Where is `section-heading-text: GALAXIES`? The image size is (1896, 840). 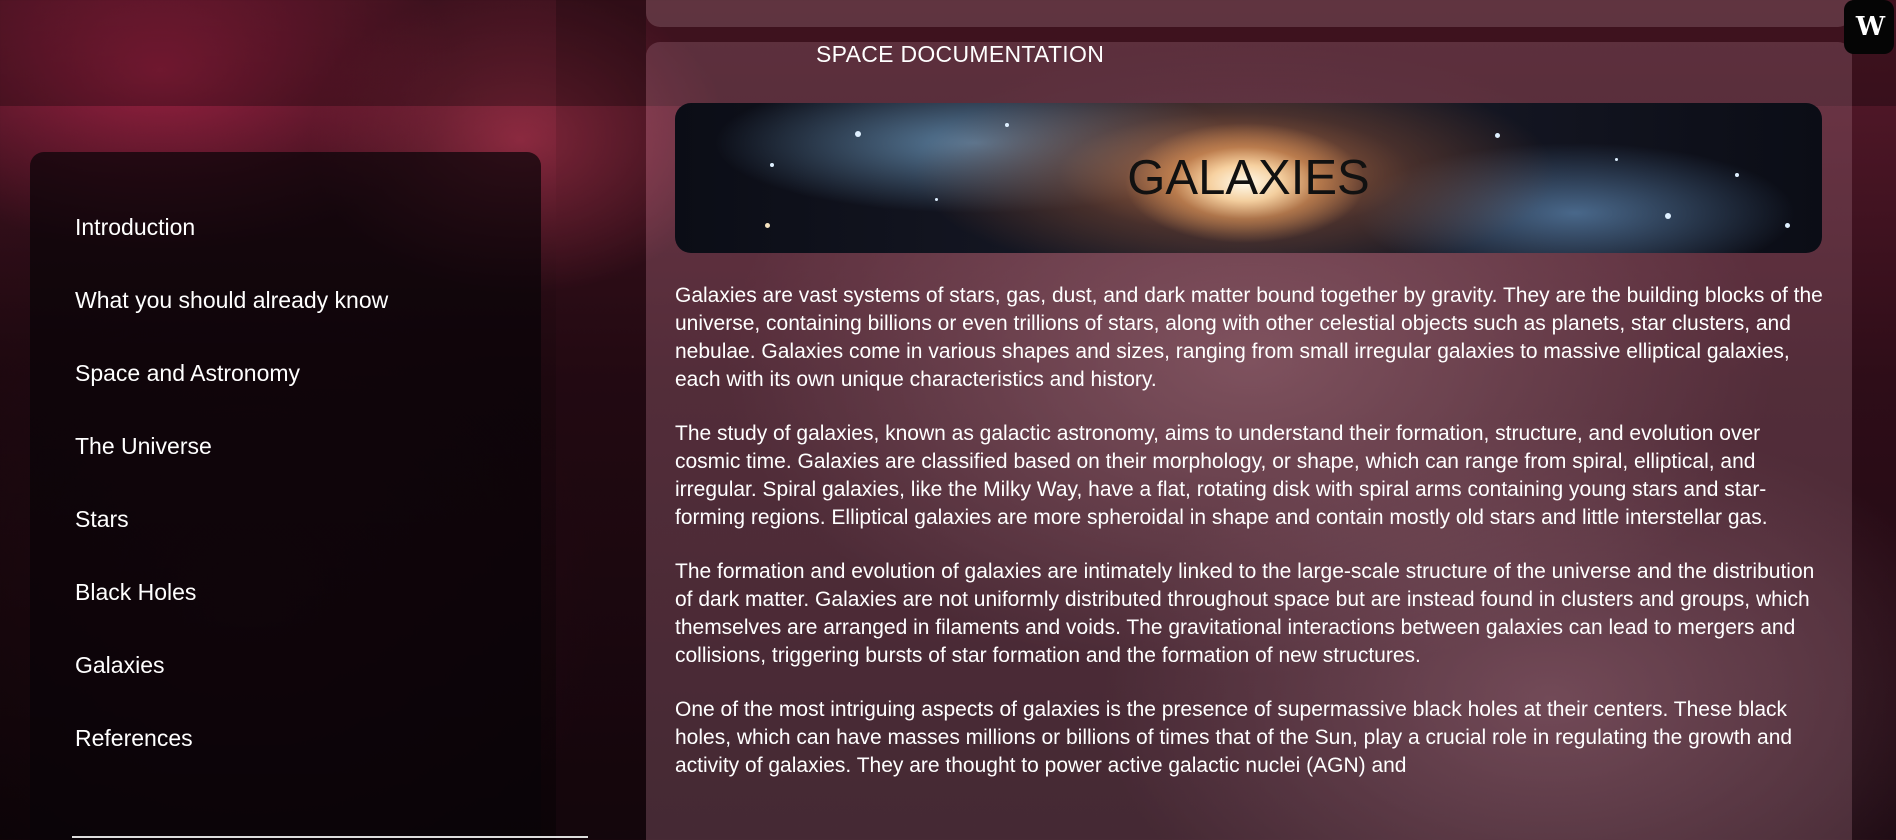
section-heading-text: GALAXIES is located at coordinates (1248, 178).